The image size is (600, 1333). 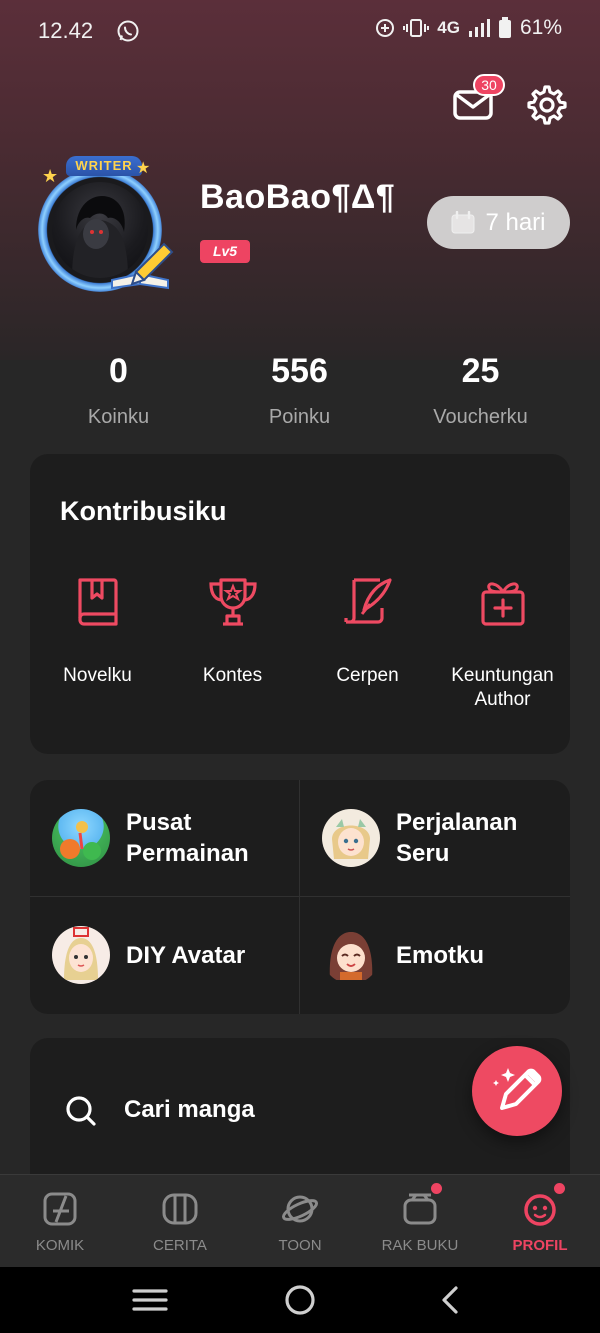 I want to click on feature-diy-avatar: DIY Avatar, so click(x=164, y=955).